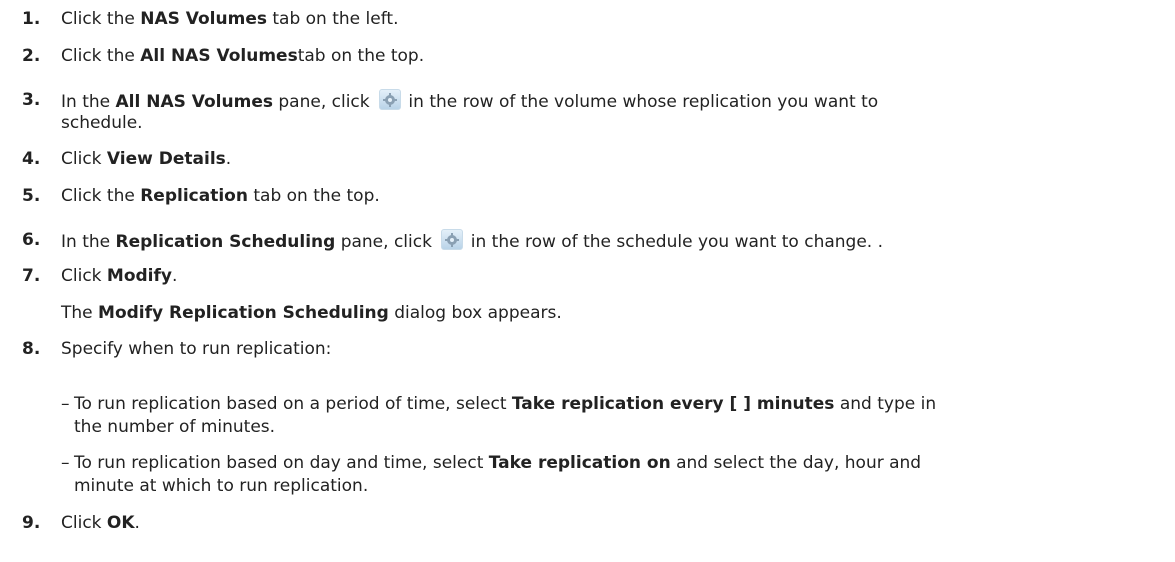 This screenshot has width=1175, height=562. What do you see at coordinates (196, 349) in the screenshot?
I see `step-text: Specify when to run replication:` at bounding box center [196, 349].